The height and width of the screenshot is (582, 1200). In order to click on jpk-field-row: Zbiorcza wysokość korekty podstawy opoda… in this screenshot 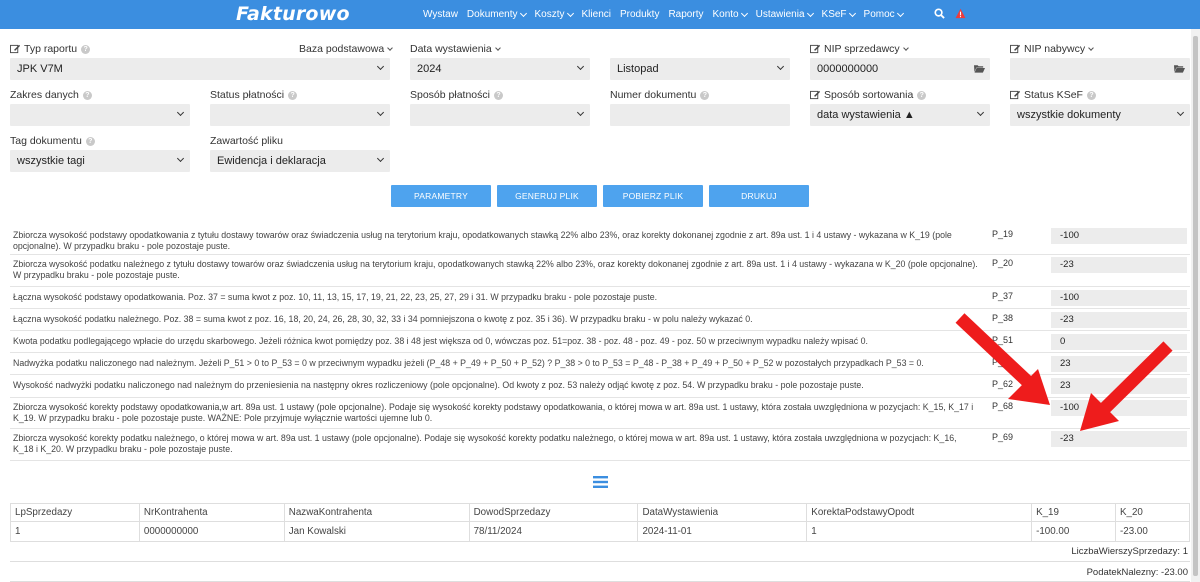, I will do `click(600, 413)`.